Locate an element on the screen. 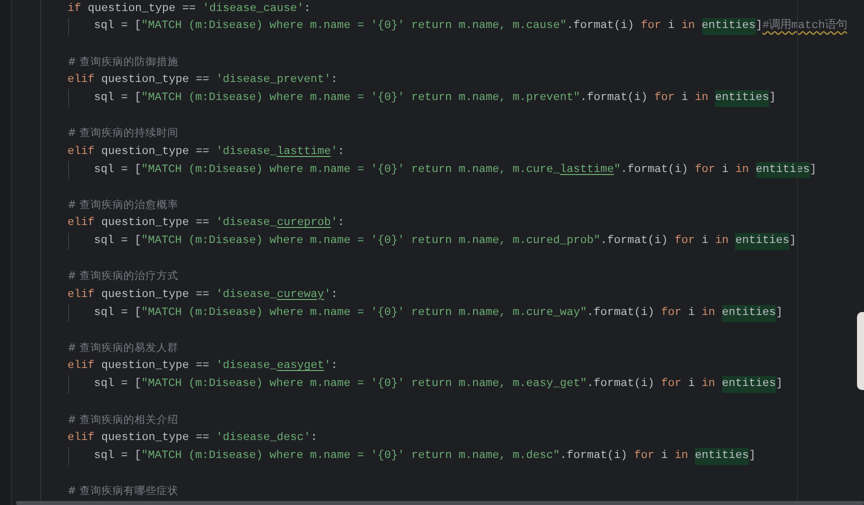 This screenshot has width=864, height=505. string-literal: 'disease_prevent' is located at coordinates (273, 80).